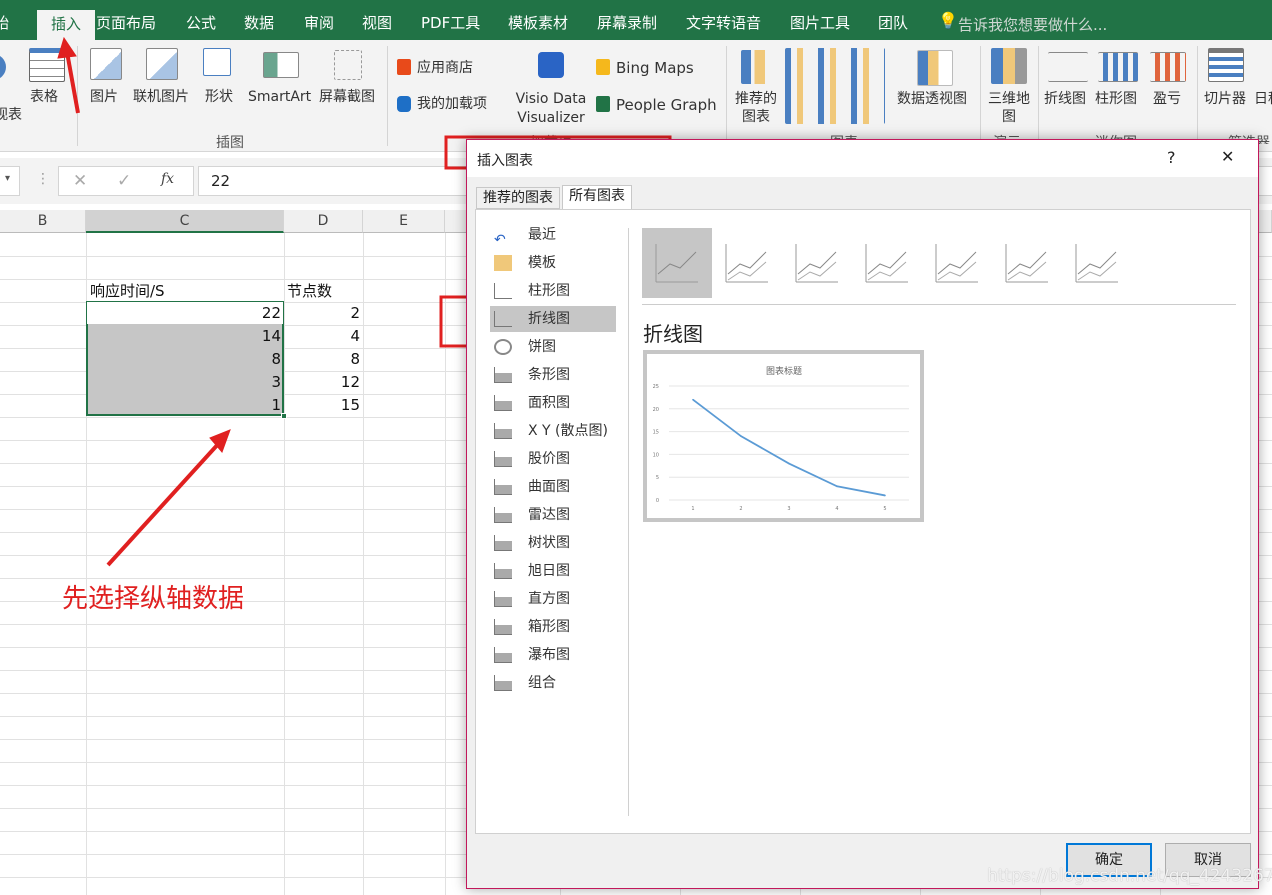 The height and width of the screenshot is (895, 1272). I want to click on annotation-text: 先选择纵轴数据, so click(153, 599).